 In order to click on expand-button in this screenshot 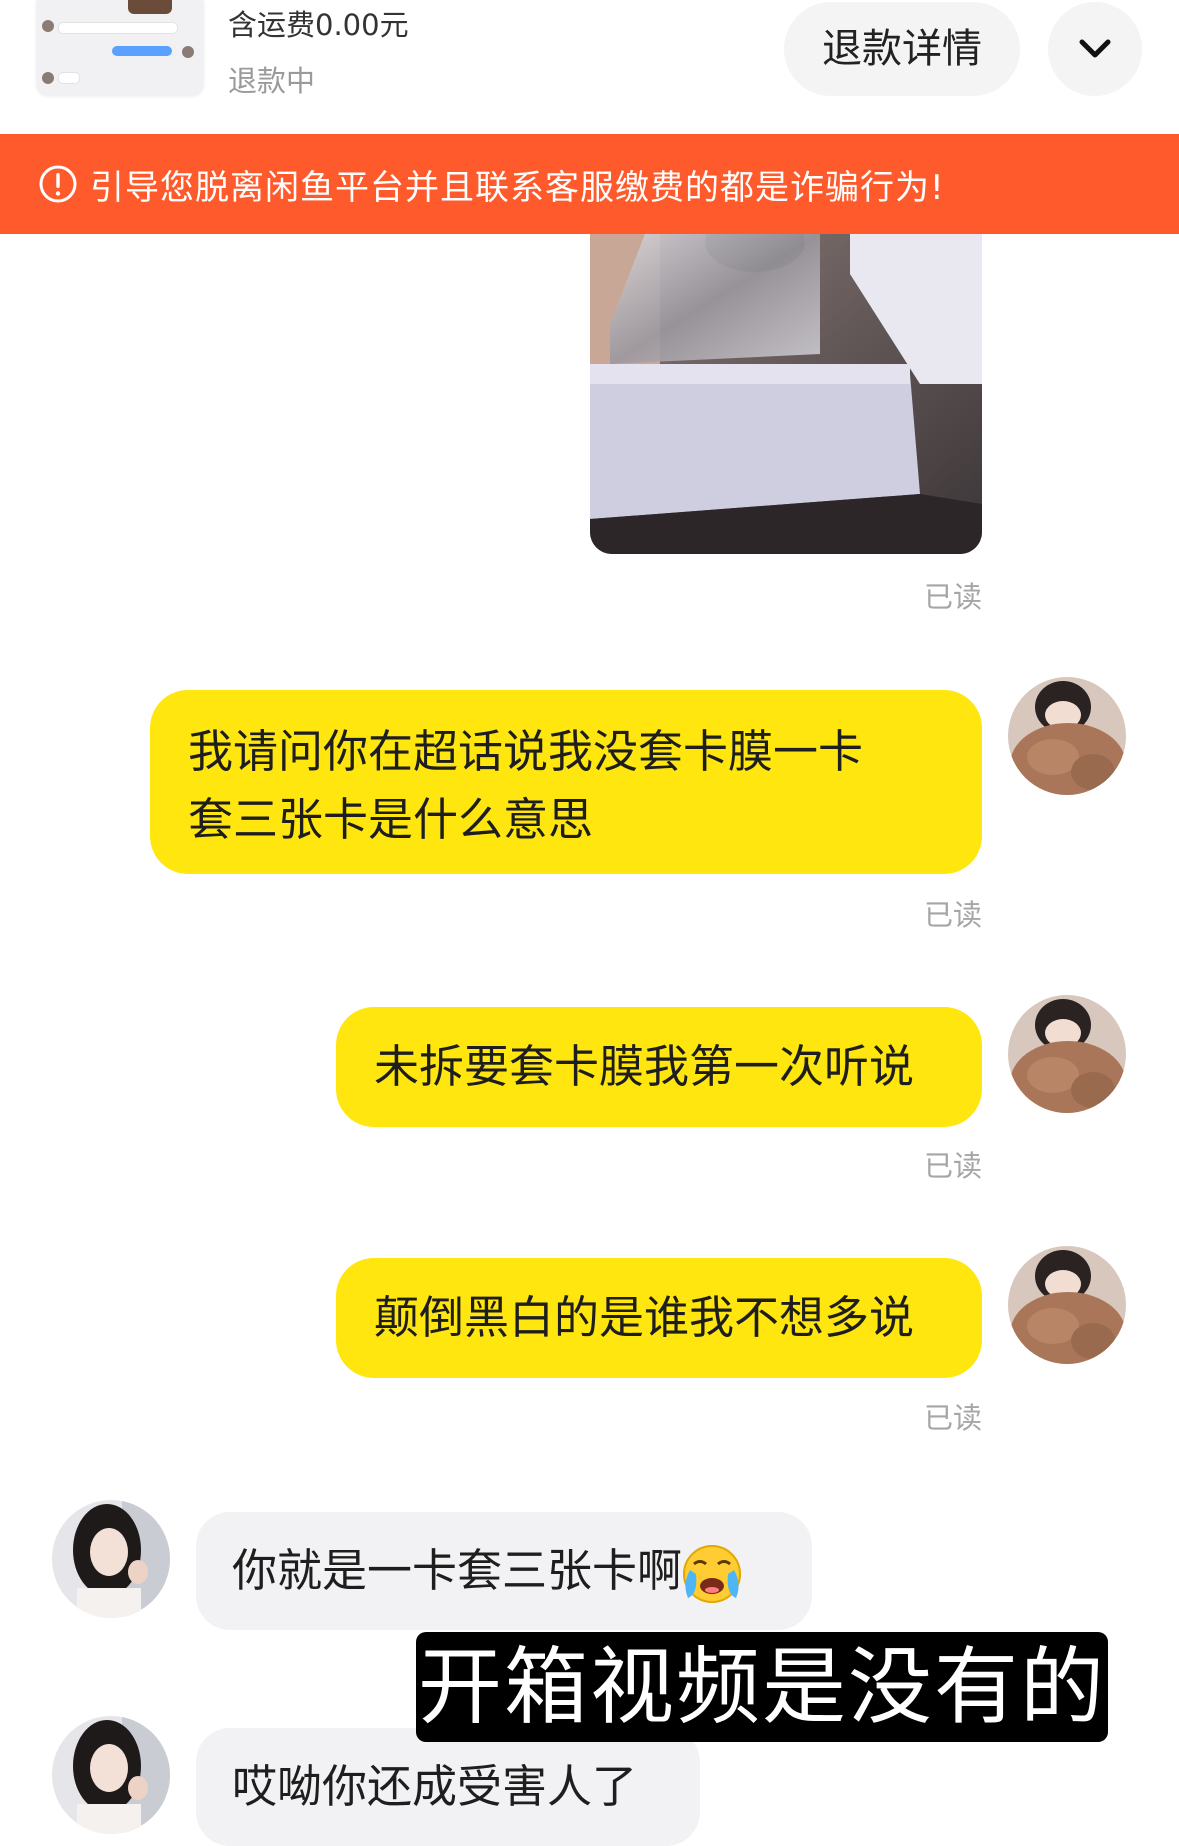, I will do `click(1095, 49)`.